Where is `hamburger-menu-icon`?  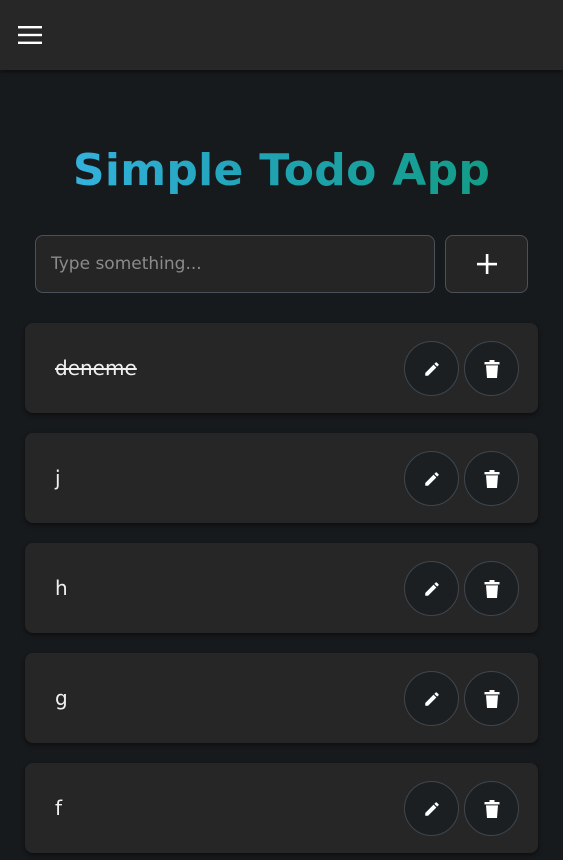 hamburger-menu-icon is located at coordinates (30, 35).